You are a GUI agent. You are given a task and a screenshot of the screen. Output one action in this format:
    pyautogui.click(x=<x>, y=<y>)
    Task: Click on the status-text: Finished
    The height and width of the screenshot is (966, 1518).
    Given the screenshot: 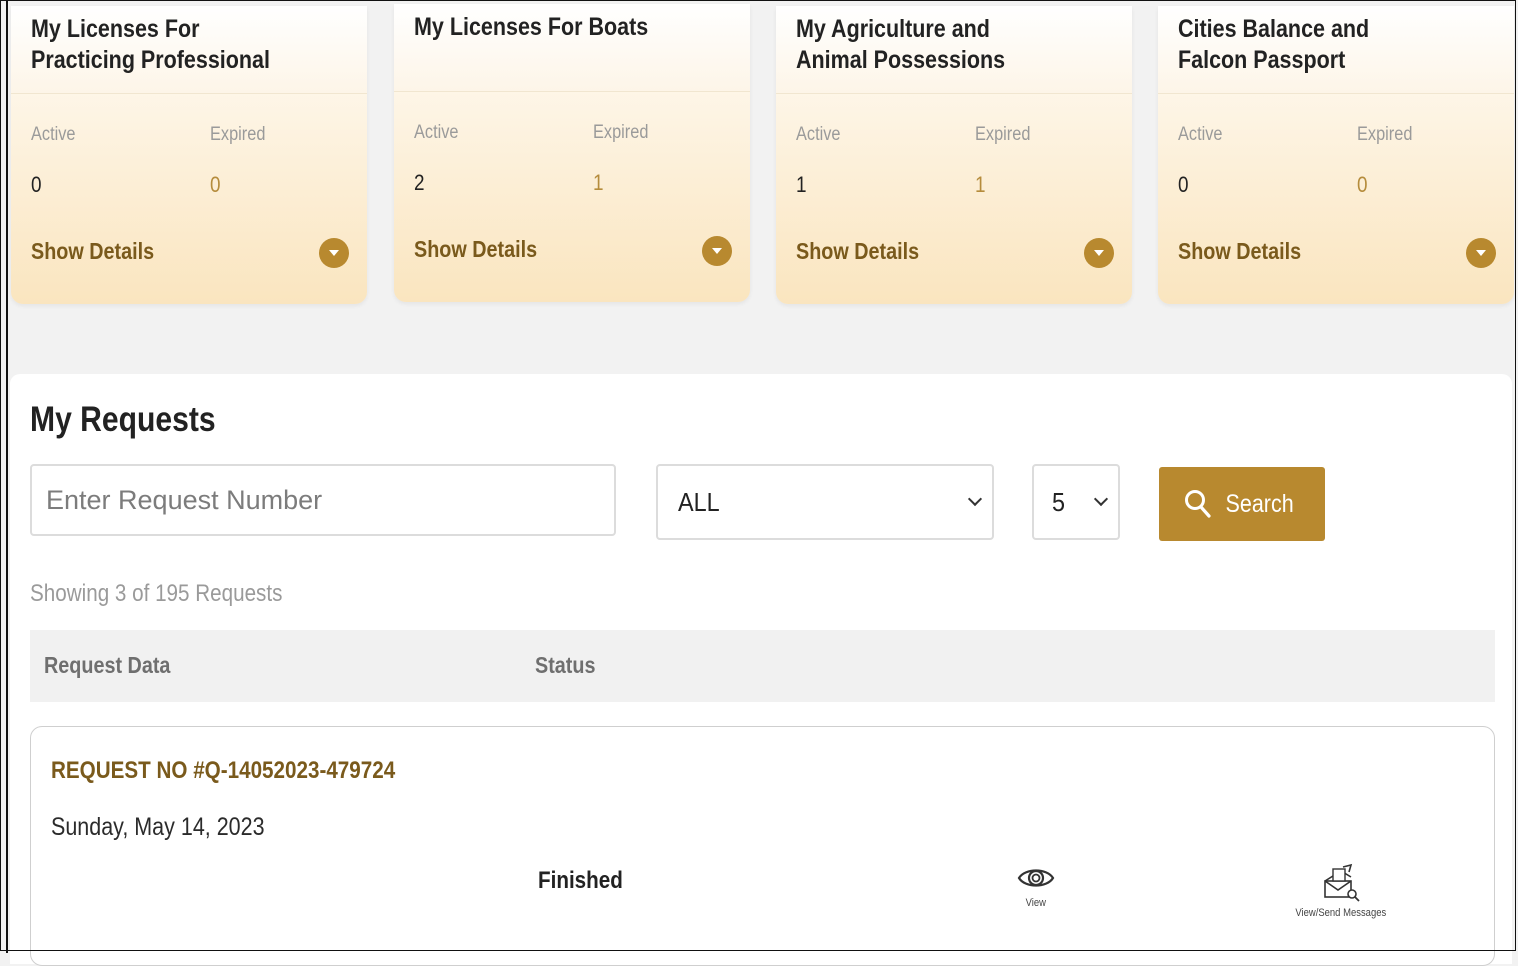 What is the action you would take?
    pyautogui.click(x=580, y=880)
    